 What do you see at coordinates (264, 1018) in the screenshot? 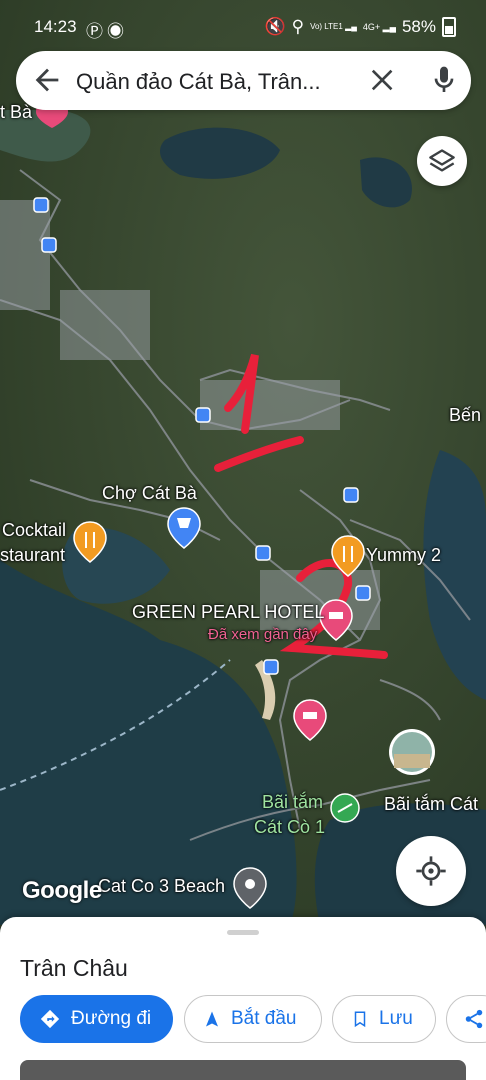
I see `start-label: Bắt đầu` at bounding box center [264, 1018].